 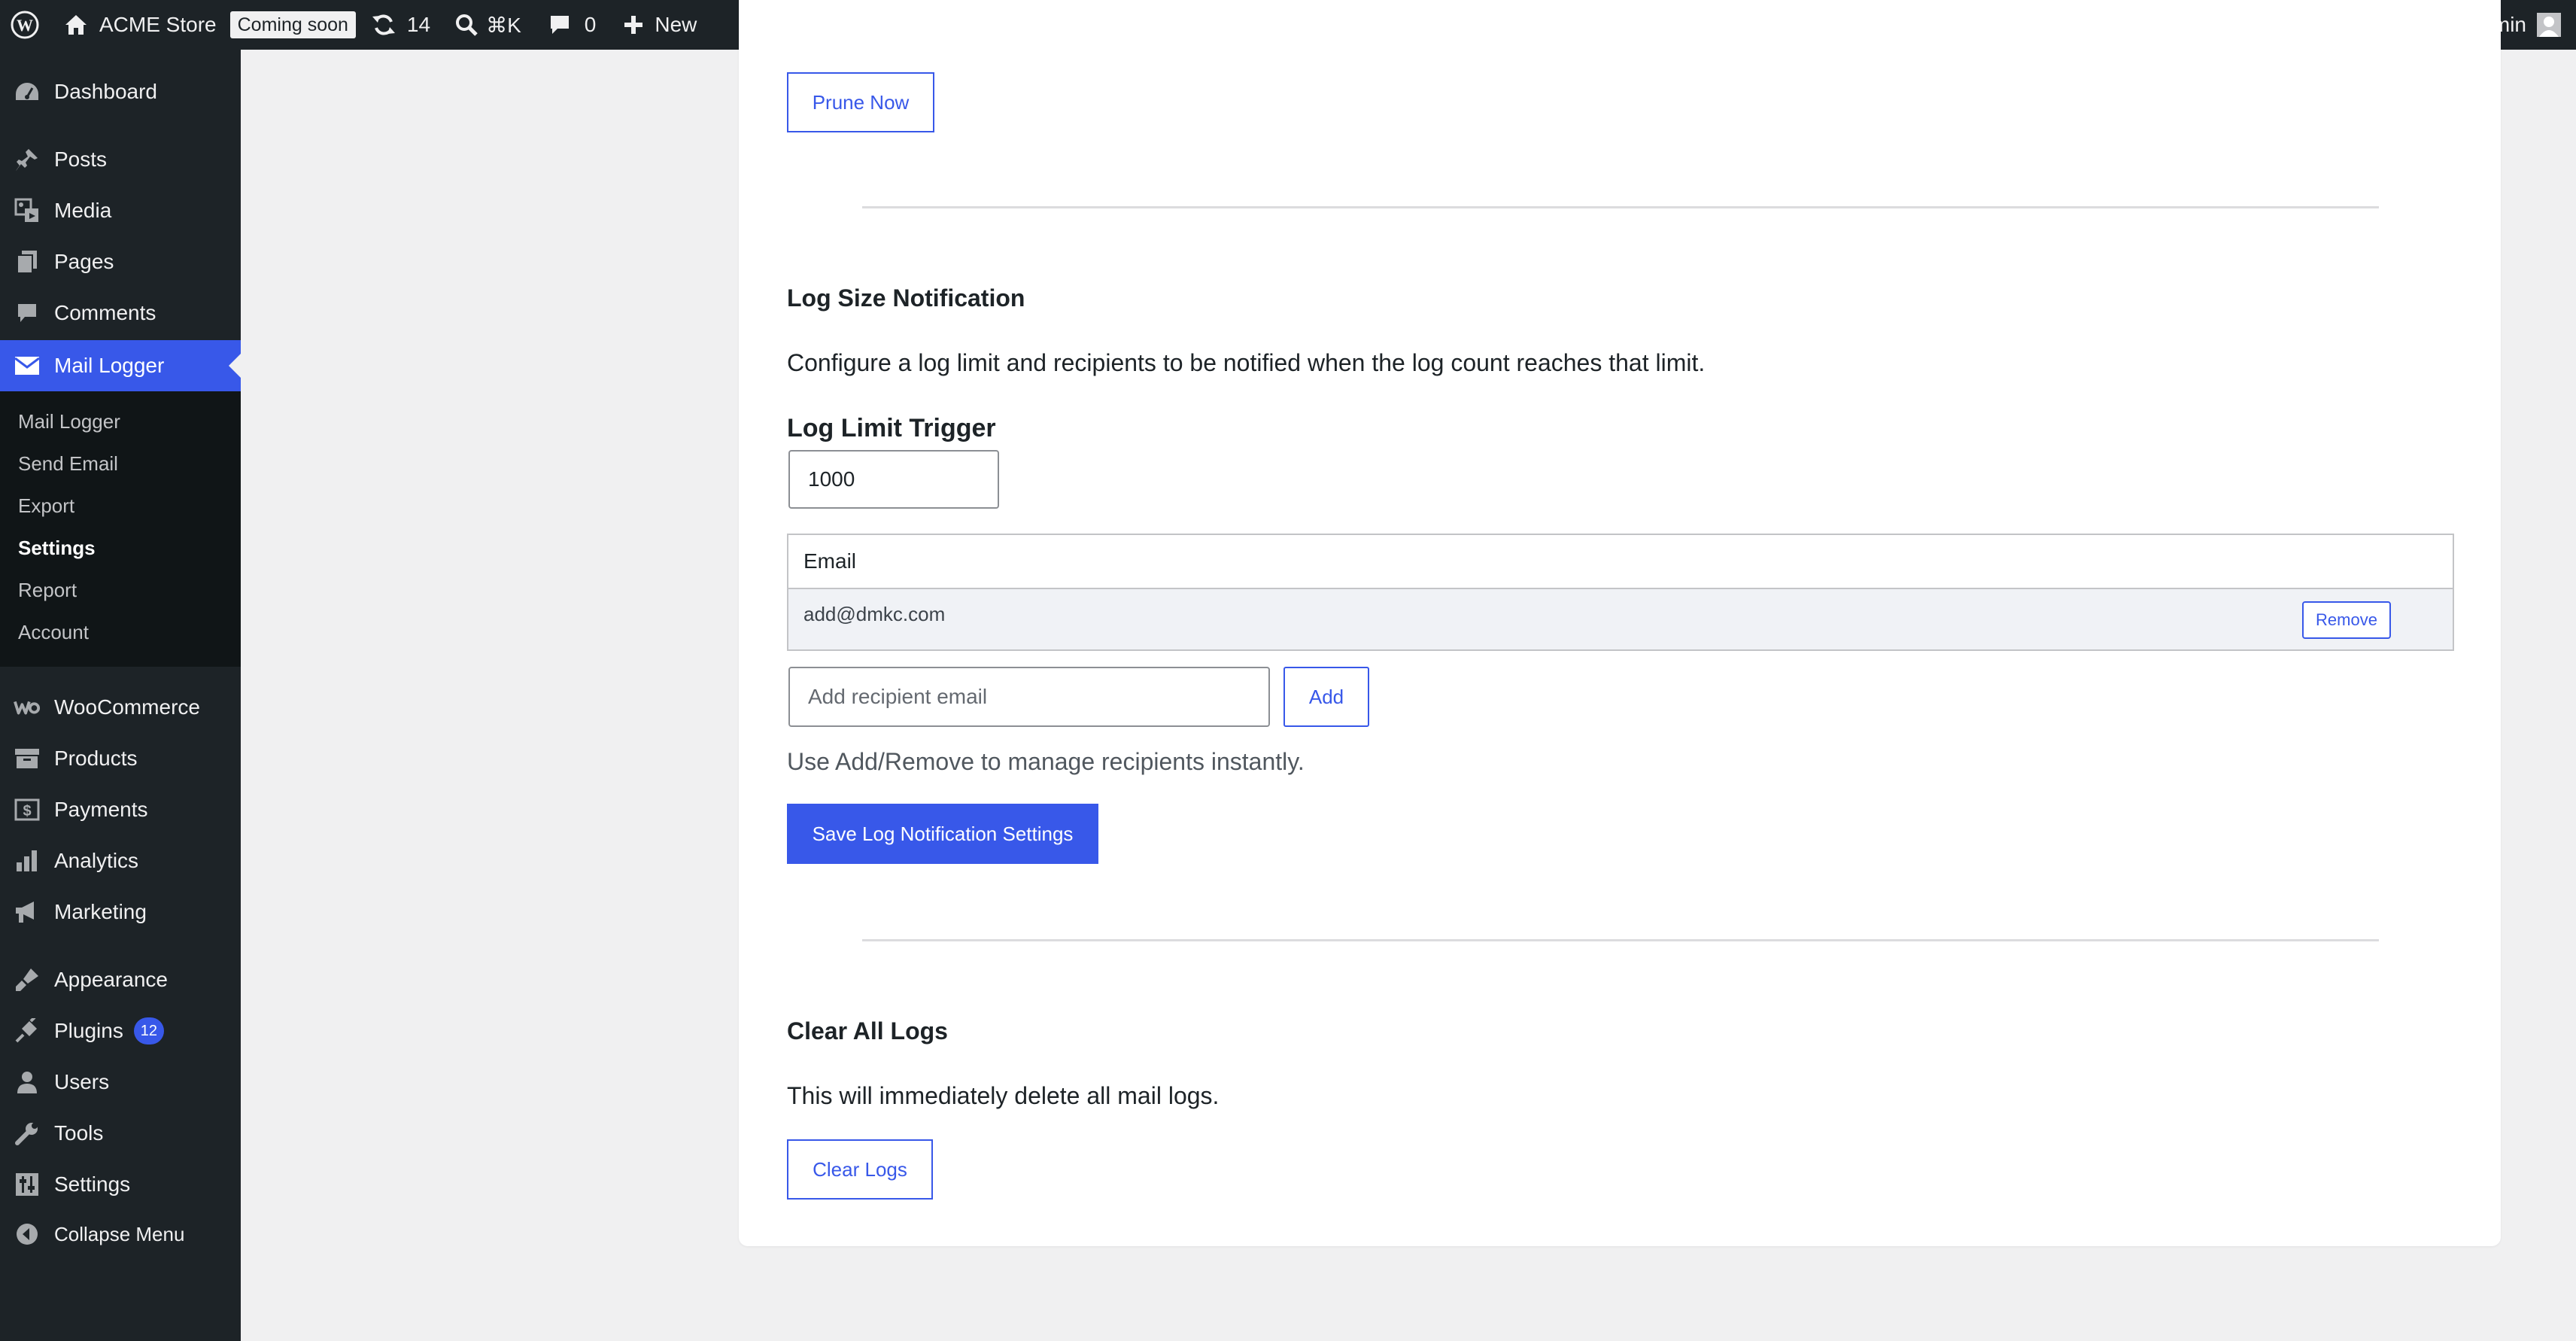 What do you see at coordinates (82, 1081) in the screenshot?
I see `sidebar-item-label: Users` at bounding box center [82, 1081].